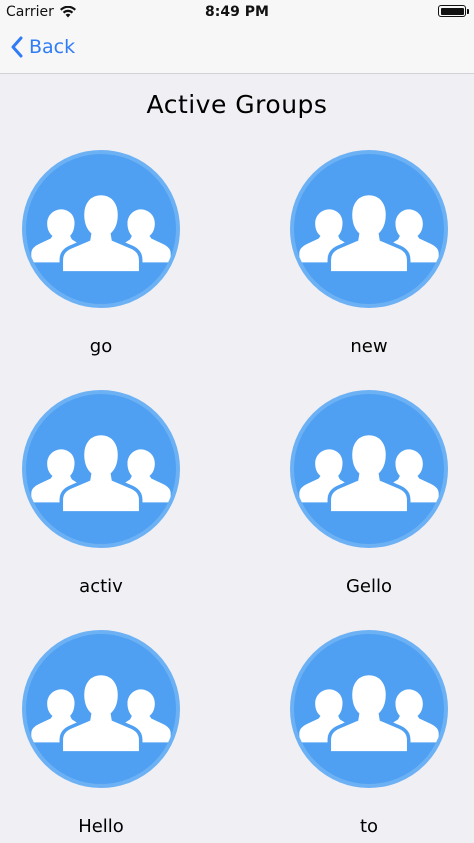  What do you see at coordinates (369, 586) in the screenshot?
I see `group-label: Gello` at bounding box center [369, 586].